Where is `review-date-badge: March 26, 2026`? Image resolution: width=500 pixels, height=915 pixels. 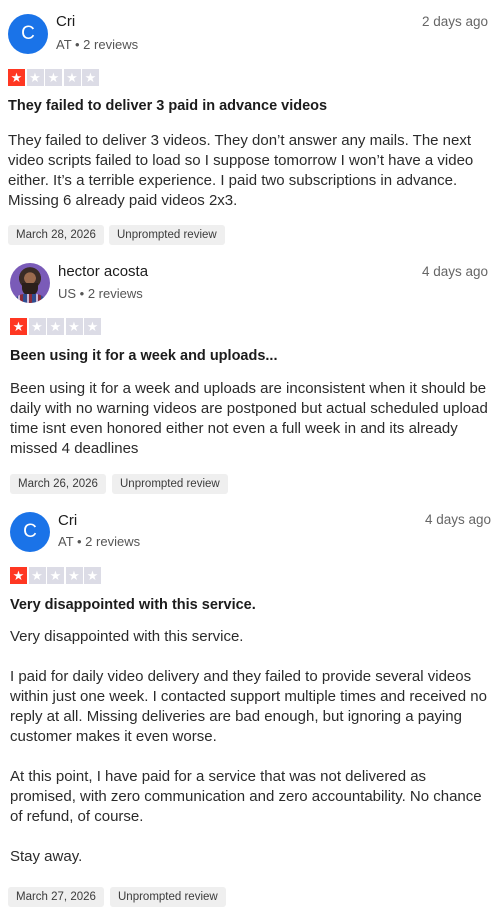 review-date-badge: March 26, 2026 is located at coordinates (58, 484).